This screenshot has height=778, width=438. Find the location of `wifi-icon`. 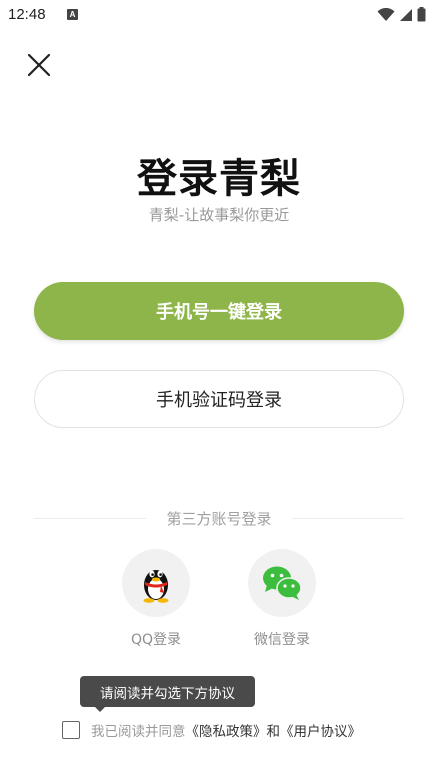

wifi-icon is located at coordinates (386, 14).